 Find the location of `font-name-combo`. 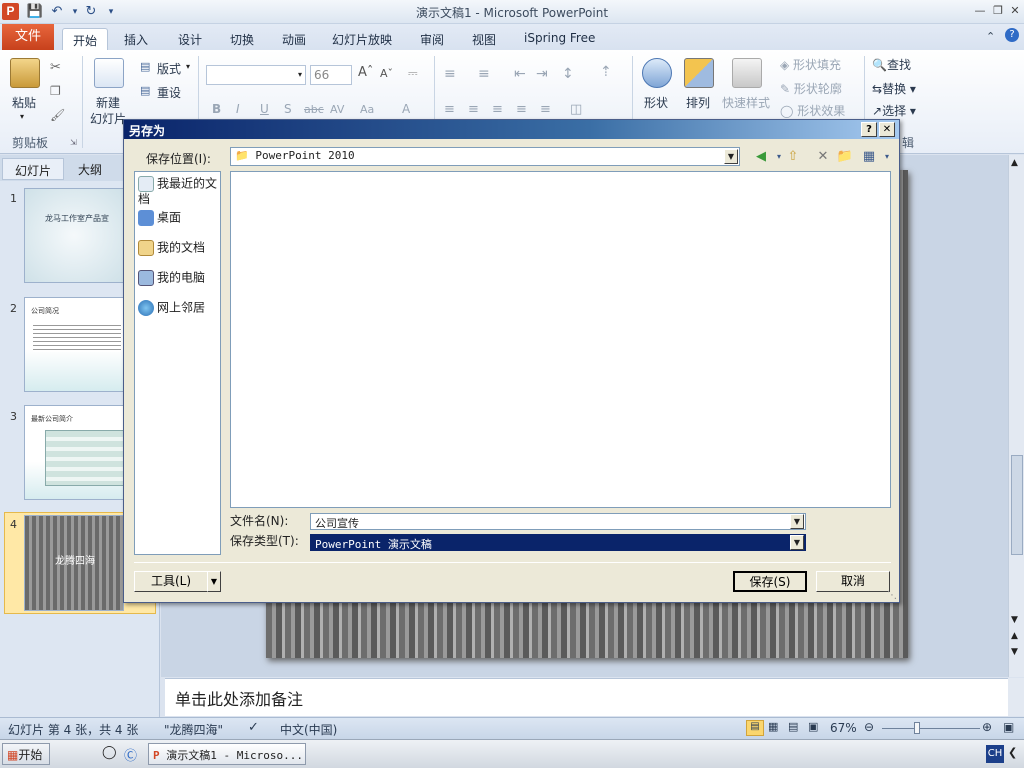

font-name-combo is located at coordinates (256, 75).